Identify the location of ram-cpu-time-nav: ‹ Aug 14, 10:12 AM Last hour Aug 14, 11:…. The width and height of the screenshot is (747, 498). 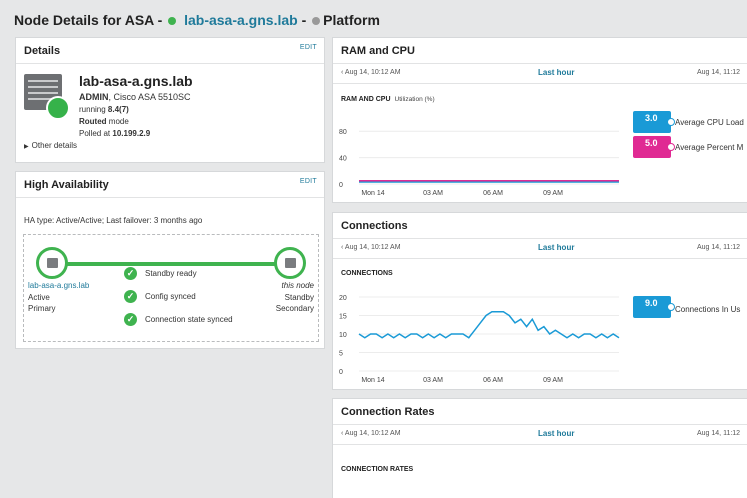
(540, 74).